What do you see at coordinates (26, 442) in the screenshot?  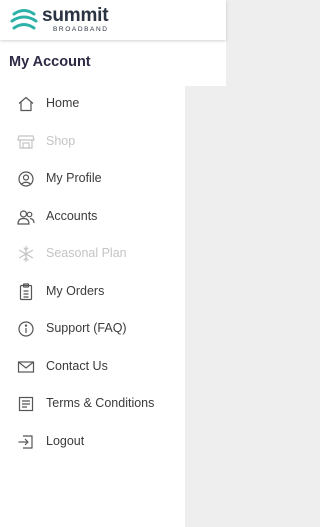 I see `logout-icon` at bounding box center [26, 442].